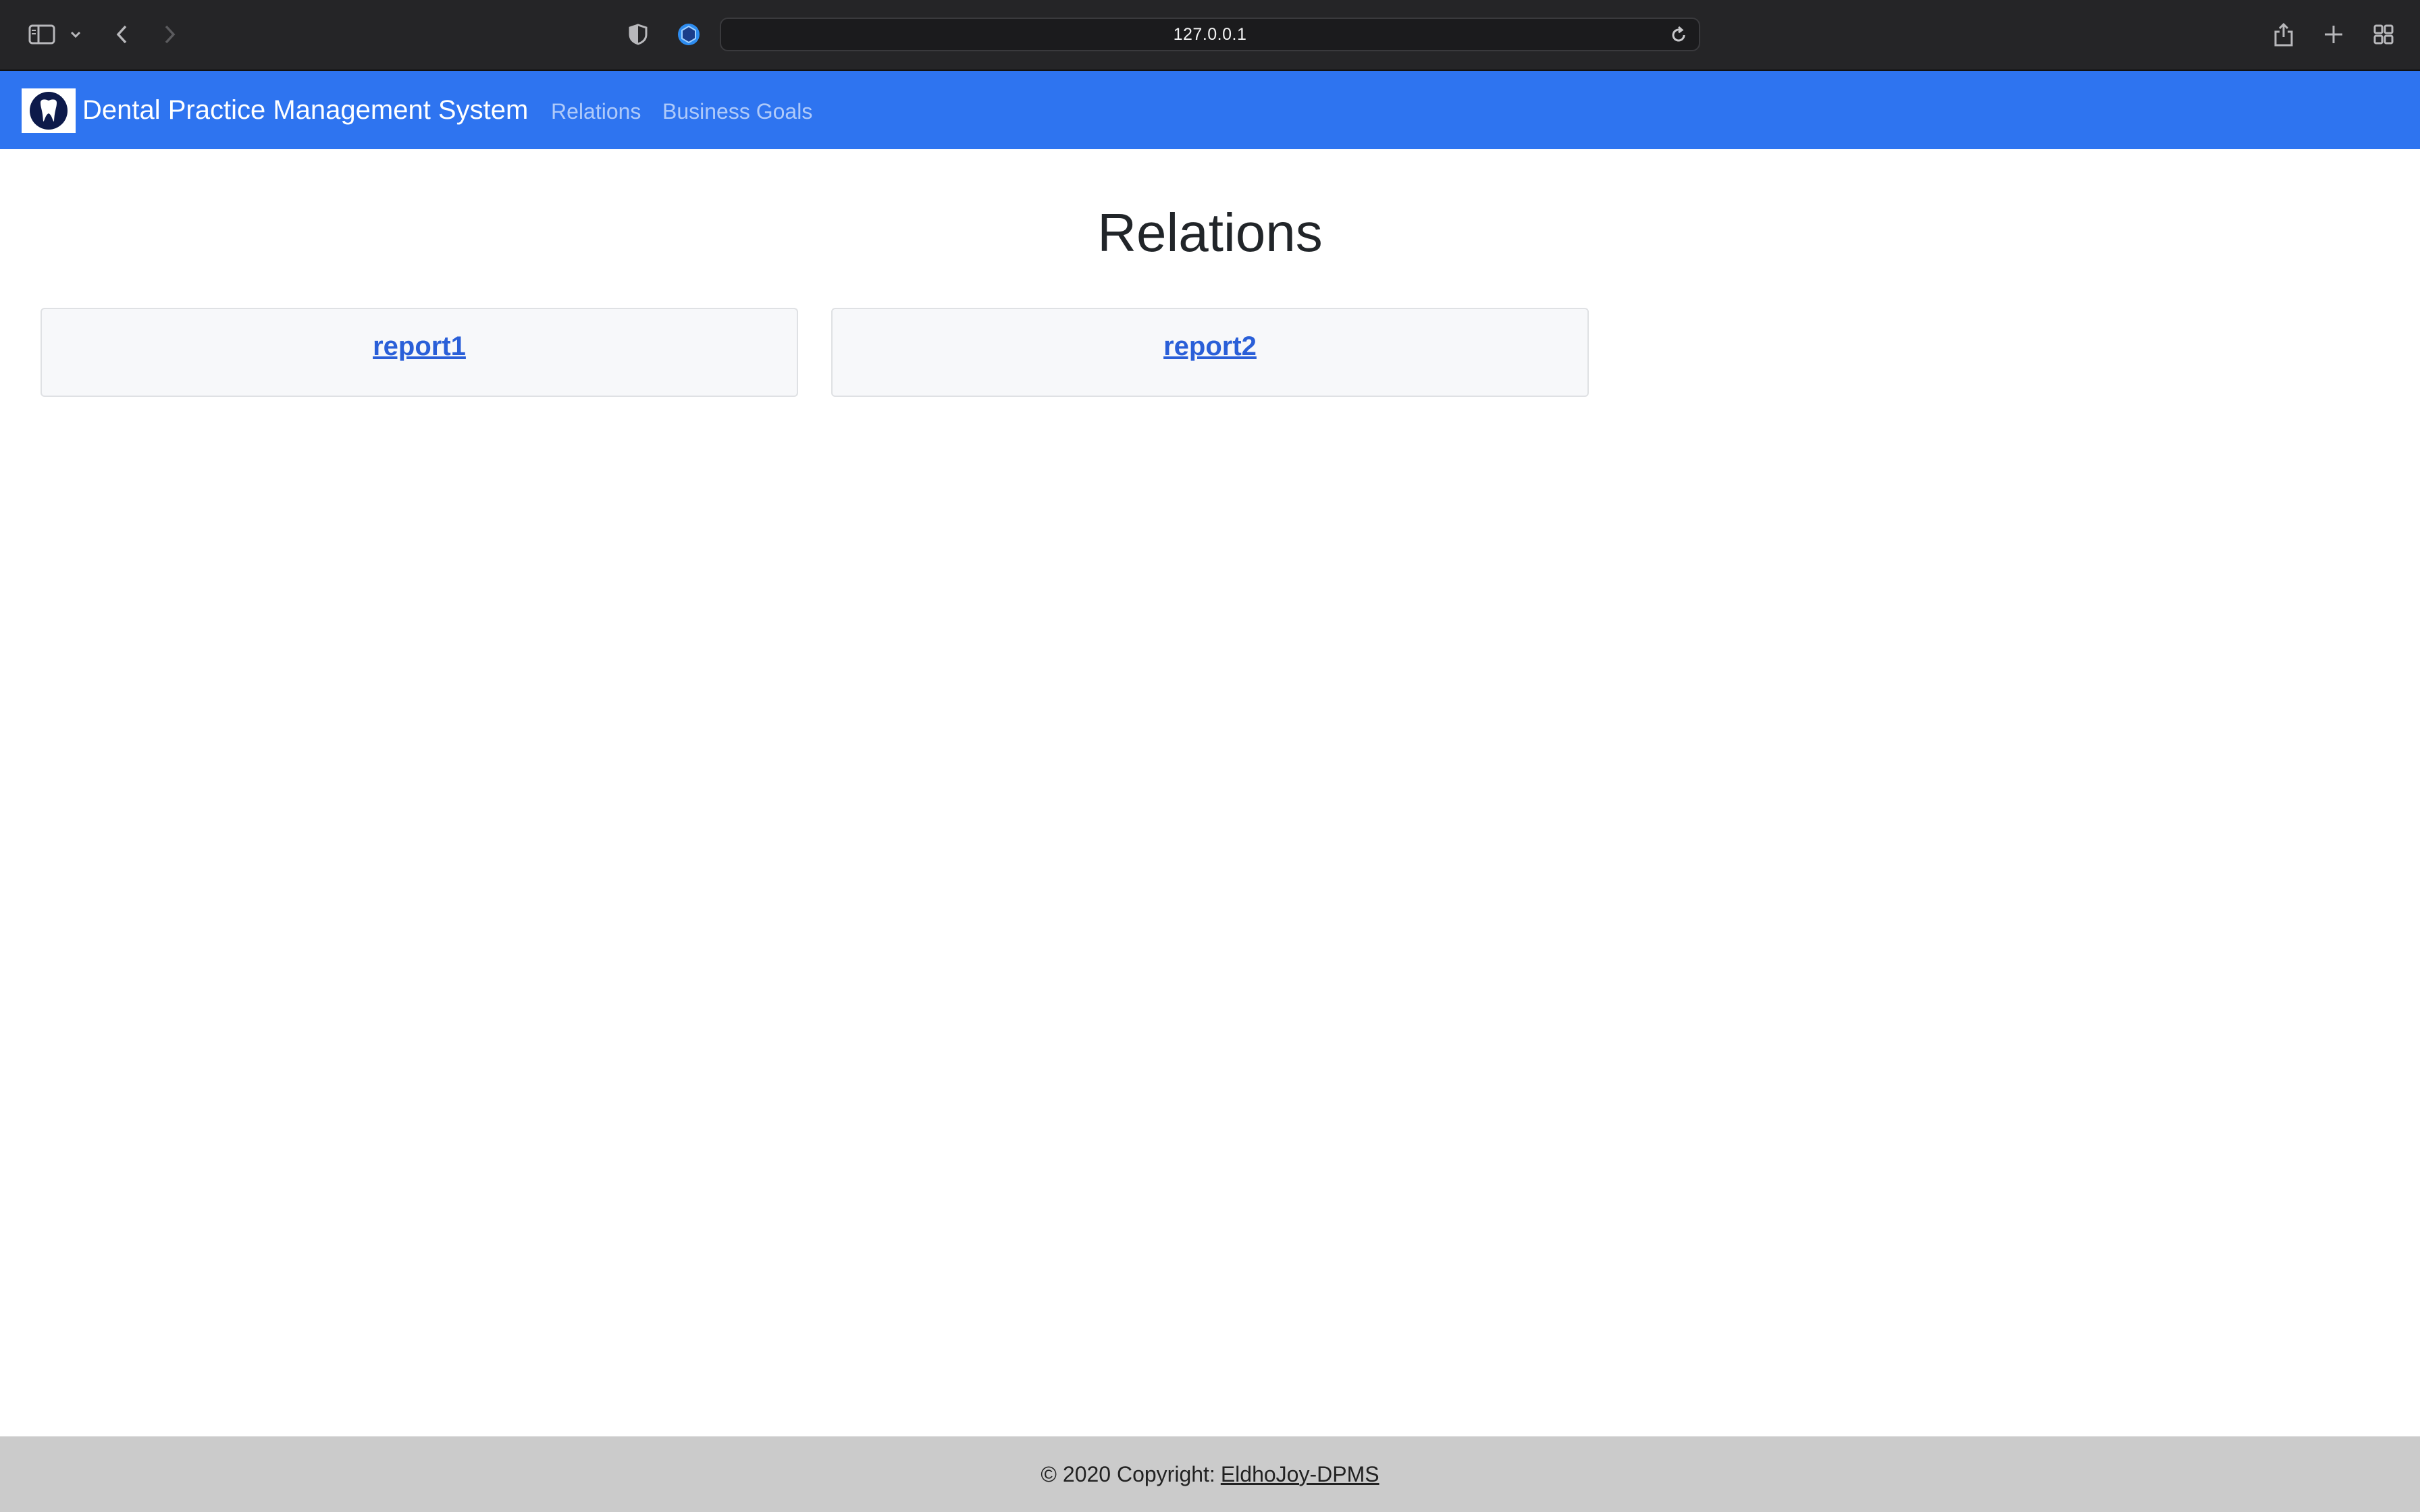  I want to click on report-card: report2, so click(1210, 352).